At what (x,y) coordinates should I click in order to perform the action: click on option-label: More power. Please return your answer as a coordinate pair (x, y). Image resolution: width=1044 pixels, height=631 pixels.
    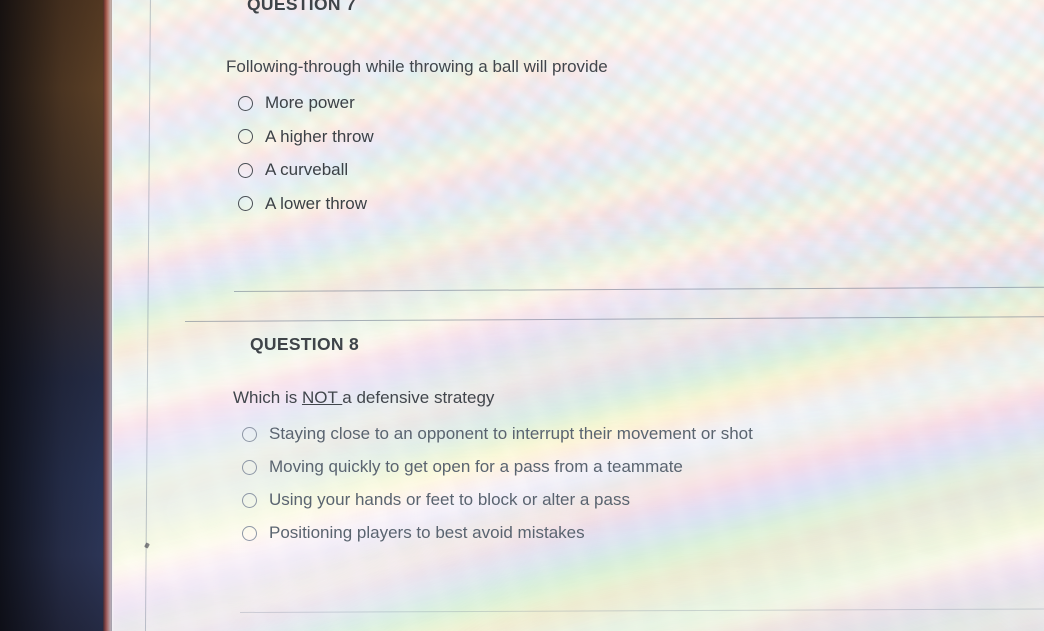
    Looking at the image, I should click on (310, 102).